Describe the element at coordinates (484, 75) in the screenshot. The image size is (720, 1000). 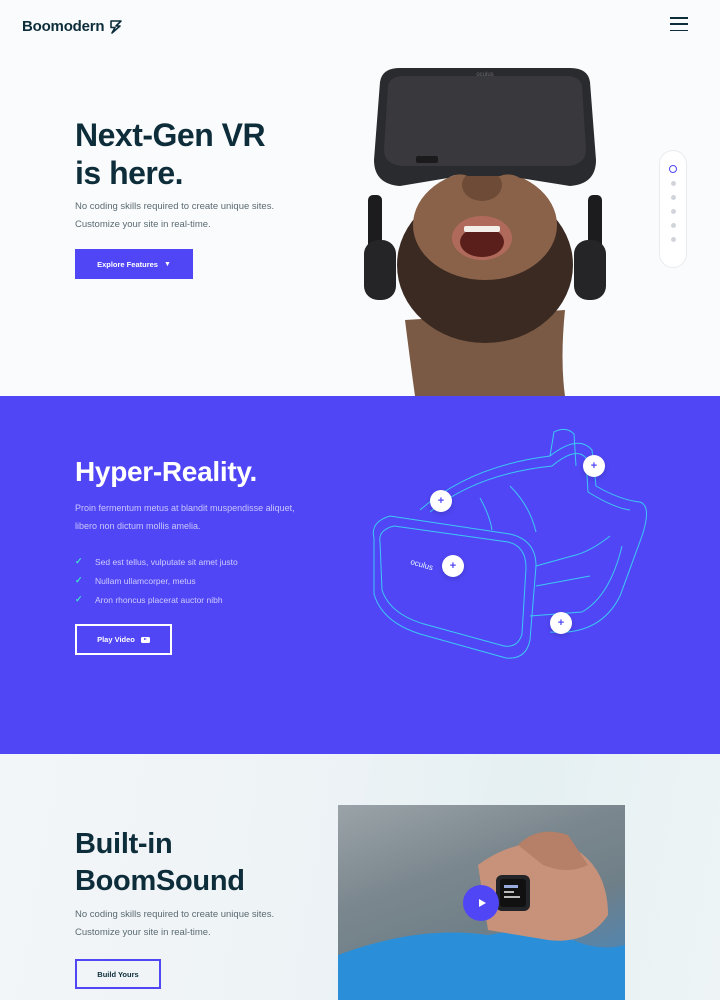
I see `svg-text: oculus` at that location.